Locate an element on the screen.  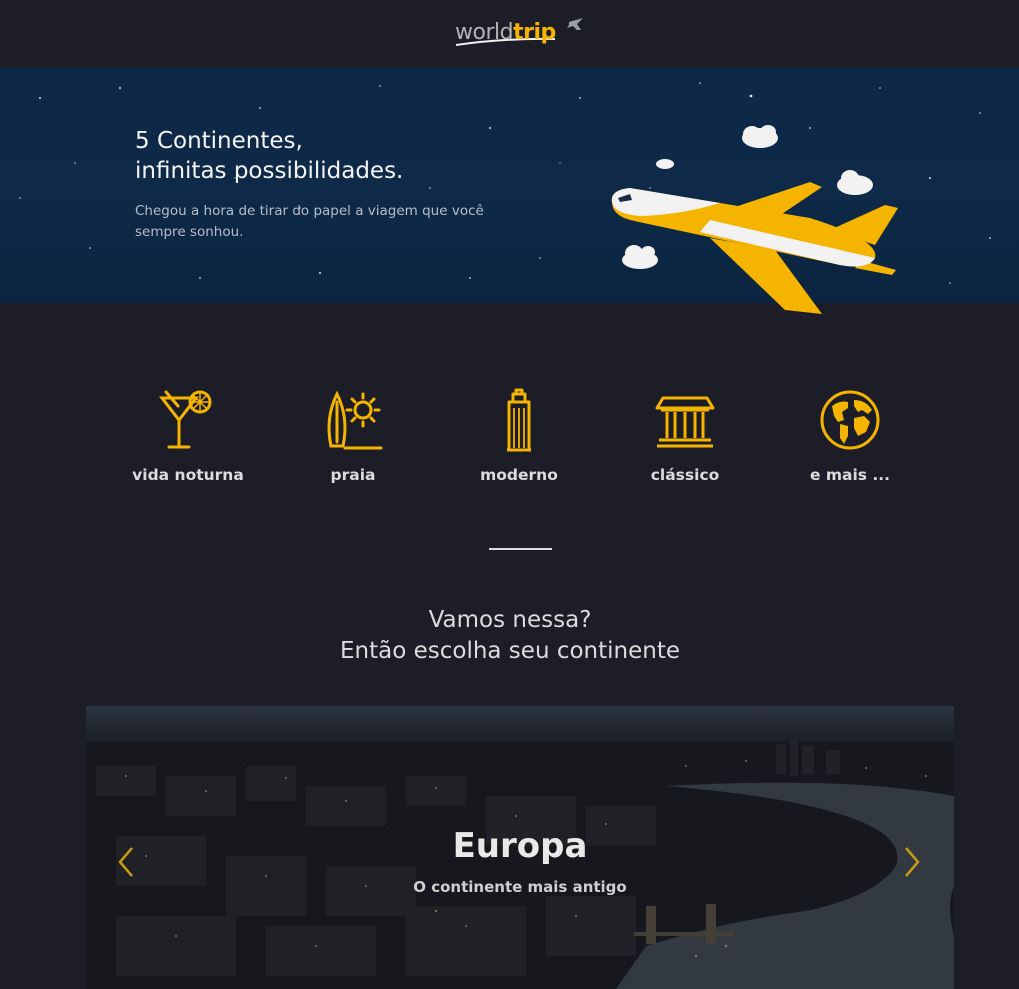
cta-line2: Então escolha seu continente is located at coordinates (510, 651).